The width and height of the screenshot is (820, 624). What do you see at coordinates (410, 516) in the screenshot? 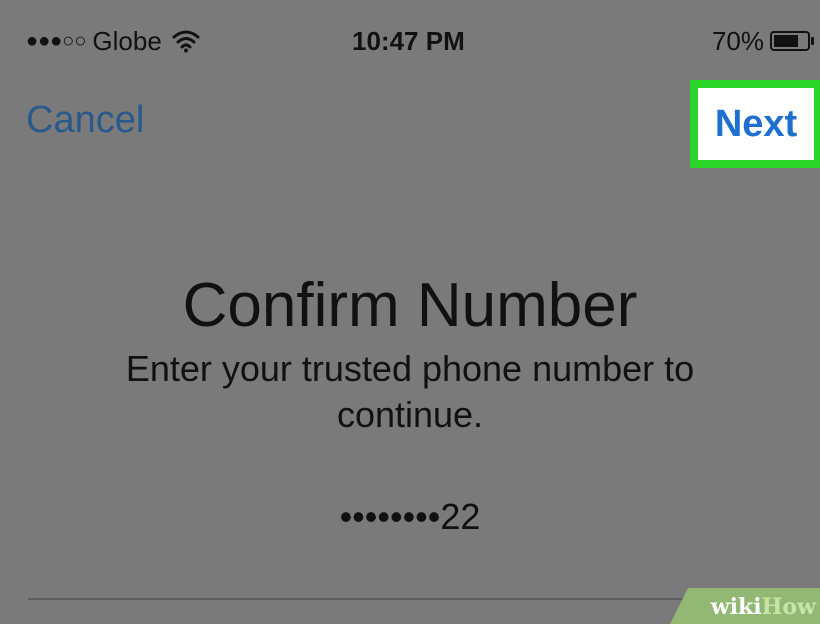
I see `masked-phone-number: ••••••••22` at bounding box center [410, 516].